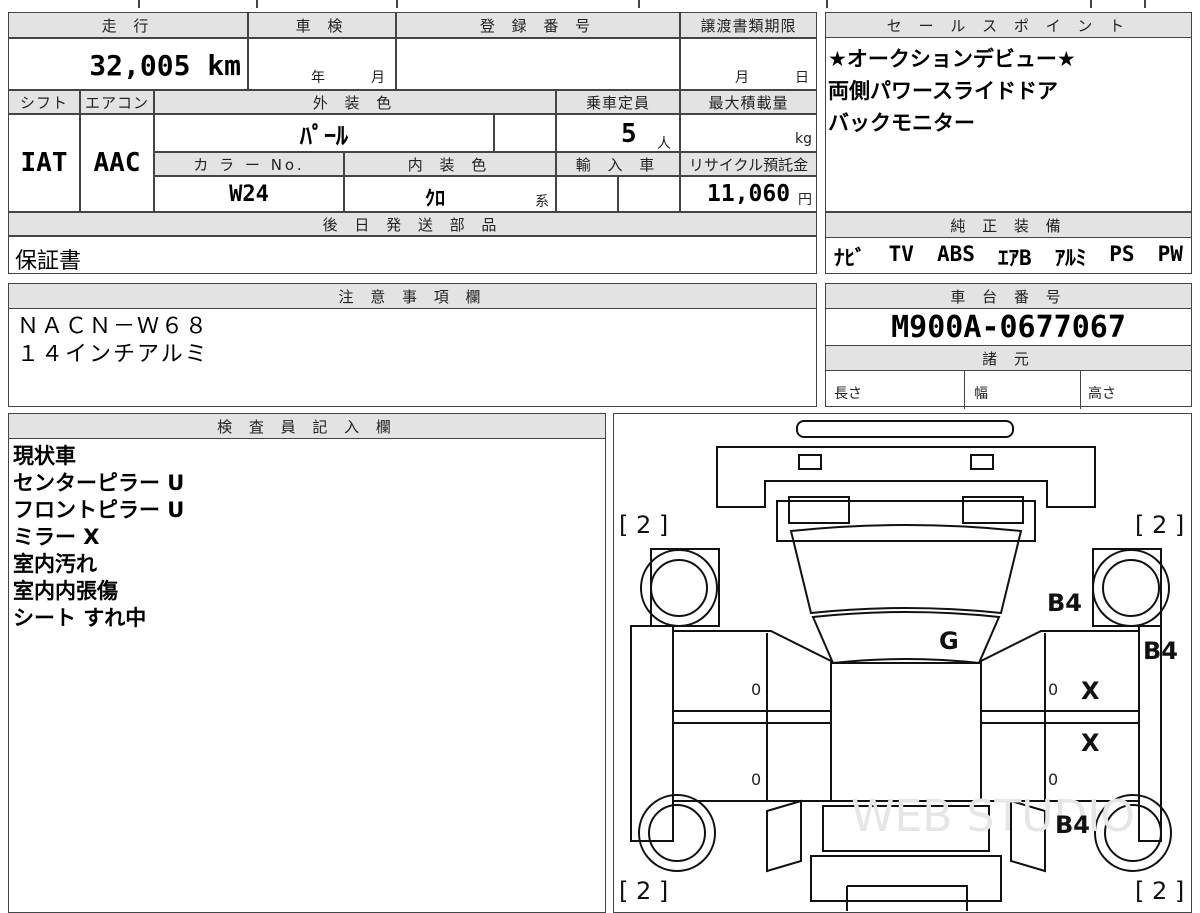  Describe the element at coordinates (587, 194) in the screenshot. I see `import-cell-a` at that location.